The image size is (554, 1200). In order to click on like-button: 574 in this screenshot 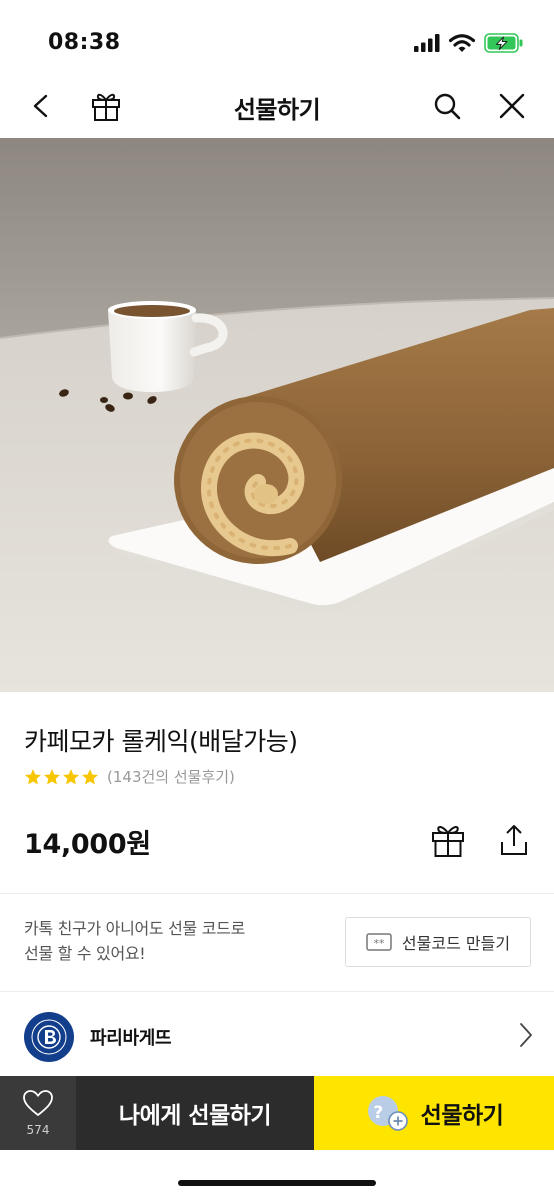, I will do `click(38, 1113)`.